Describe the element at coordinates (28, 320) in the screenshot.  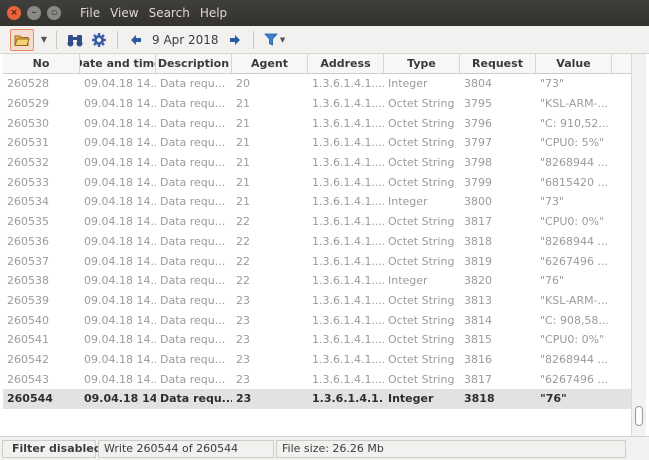
I see `cell-no: 260540` at that location.